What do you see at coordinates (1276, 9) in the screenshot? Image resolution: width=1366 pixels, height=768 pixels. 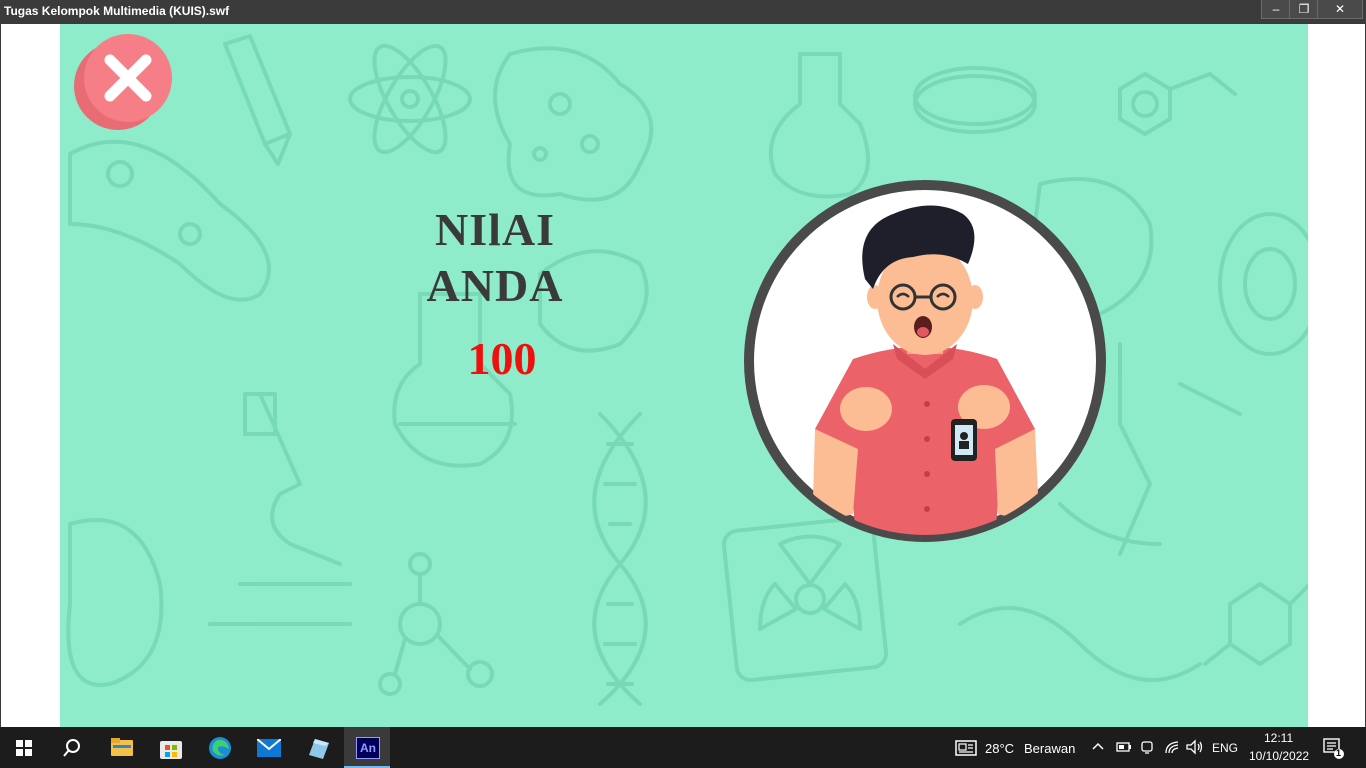 I see `minimize-button: ‒` at bounding box center [1276, 9].